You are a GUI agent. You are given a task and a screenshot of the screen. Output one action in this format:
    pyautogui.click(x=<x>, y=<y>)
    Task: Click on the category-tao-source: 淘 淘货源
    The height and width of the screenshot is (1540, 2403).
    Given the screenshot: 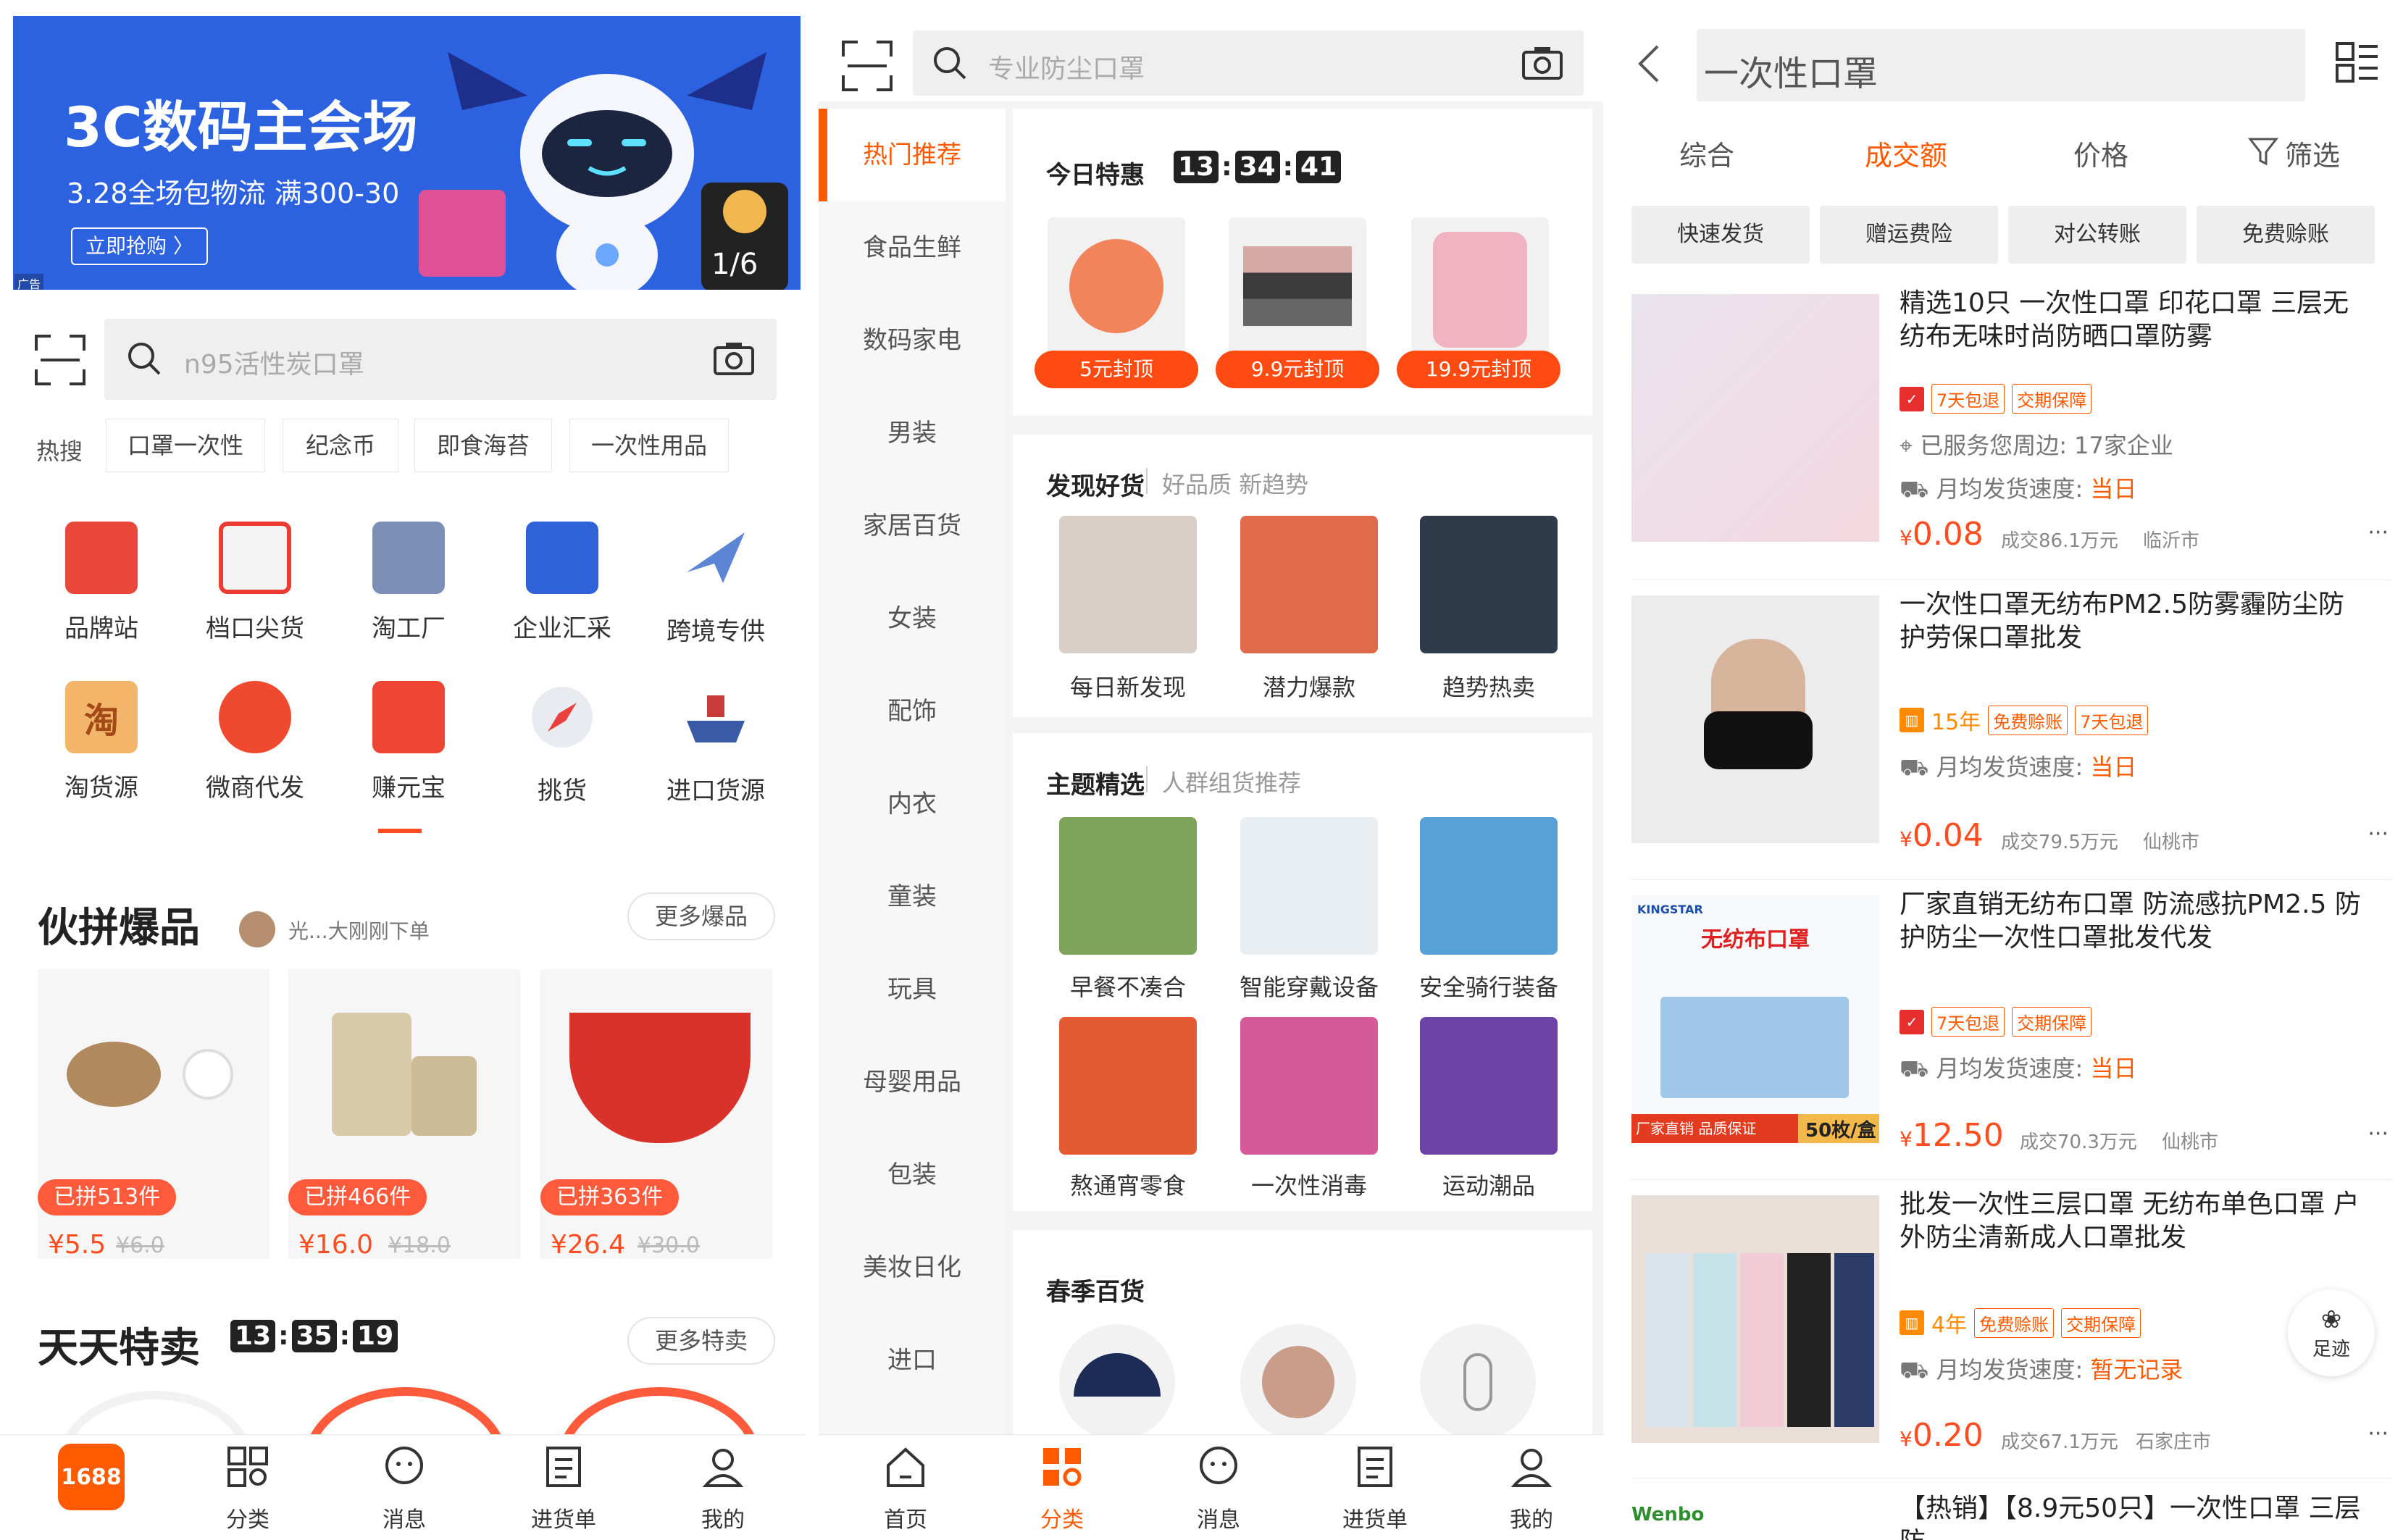 What is the action you would take?
    pyautogui.click(x=101, y=742)
    